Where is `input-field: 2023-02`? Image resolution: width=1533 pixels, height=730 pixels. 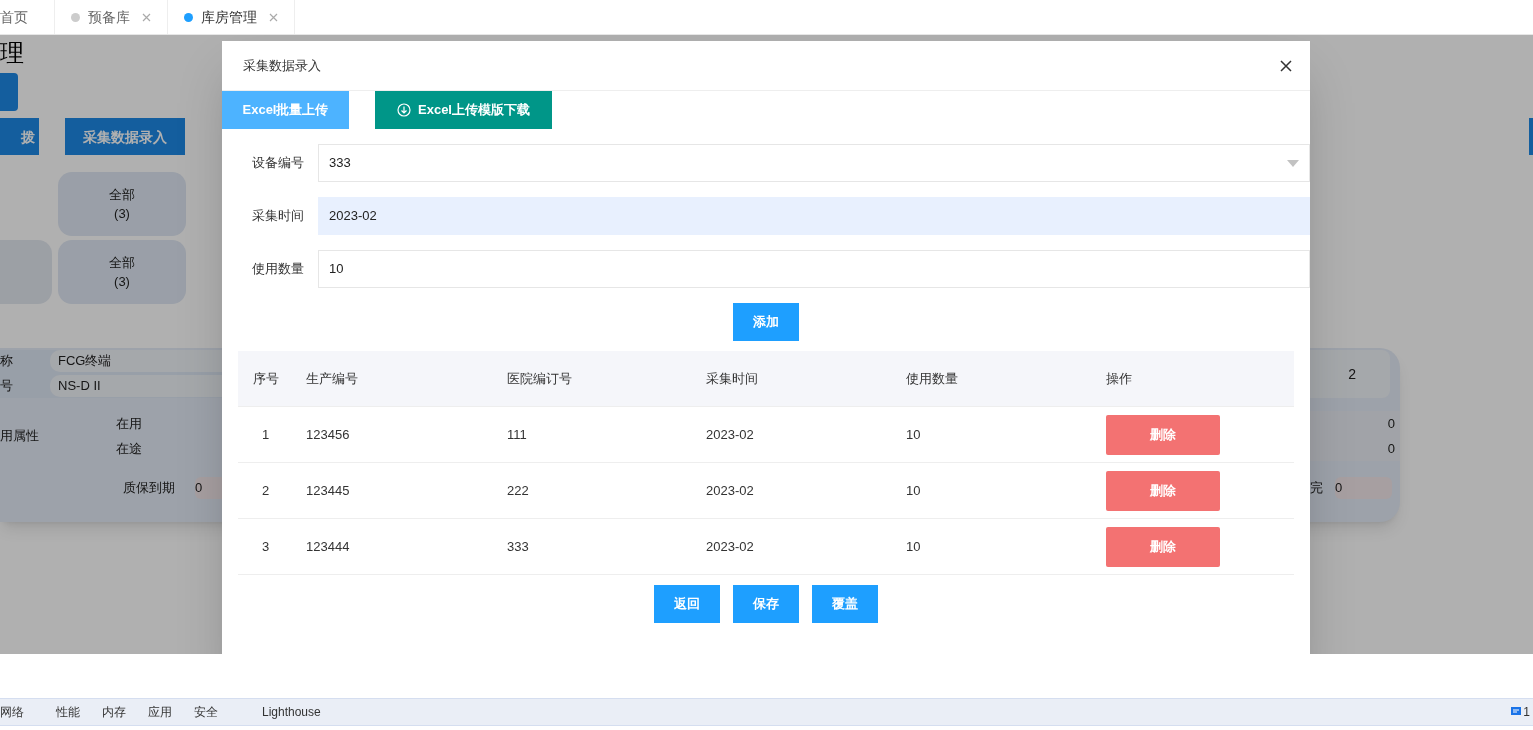 input-field: 2023-02 is located at coordinates (814, 216).